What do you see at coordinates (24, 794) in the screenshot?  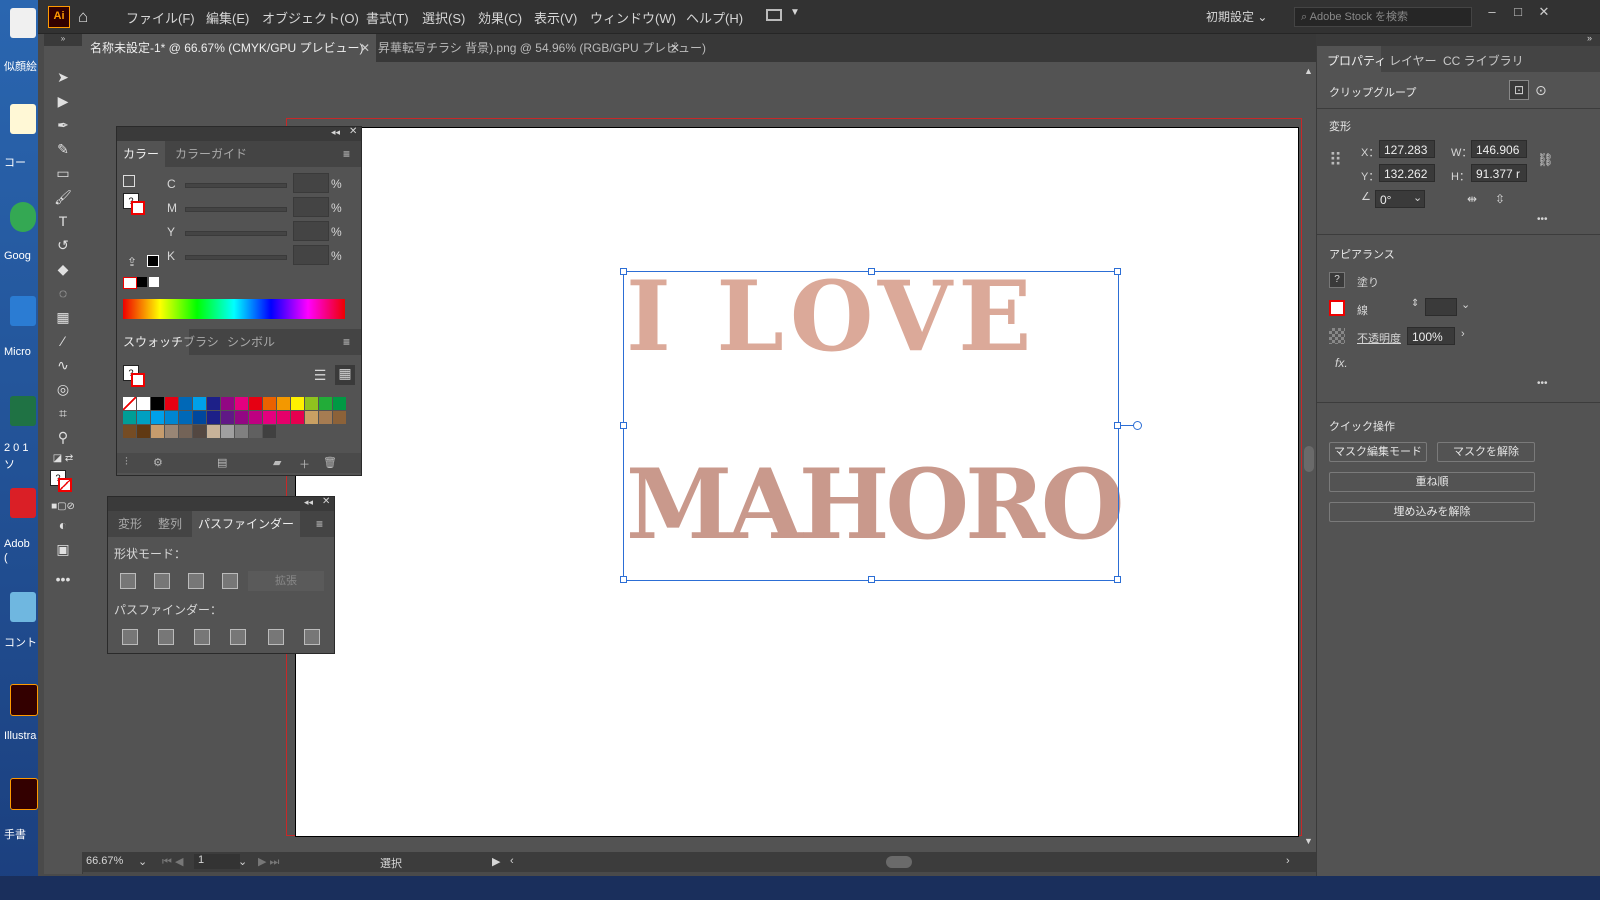 I see `illustrator-file-icon` at bounding box center [24, 794].